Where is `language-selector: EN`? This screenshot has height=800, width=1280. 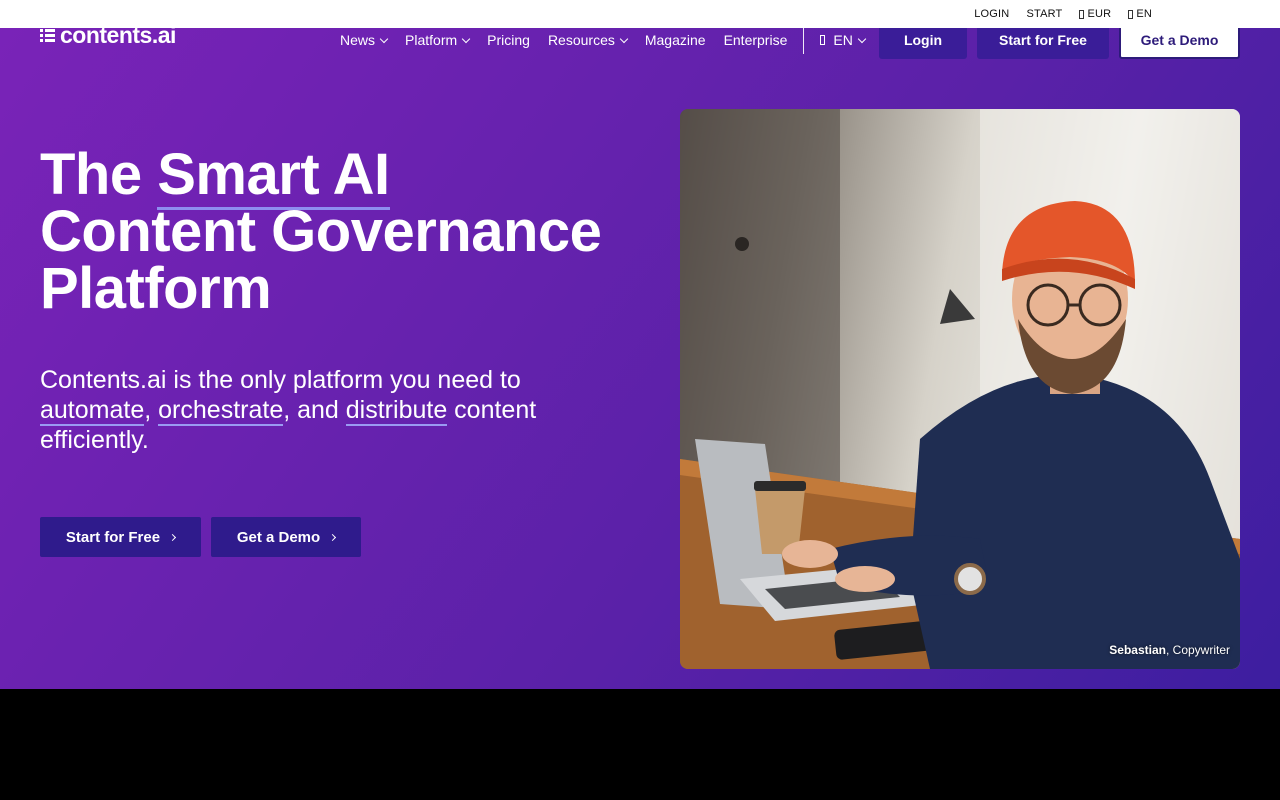 language-selector: EN is located at coordinates (843, 40).